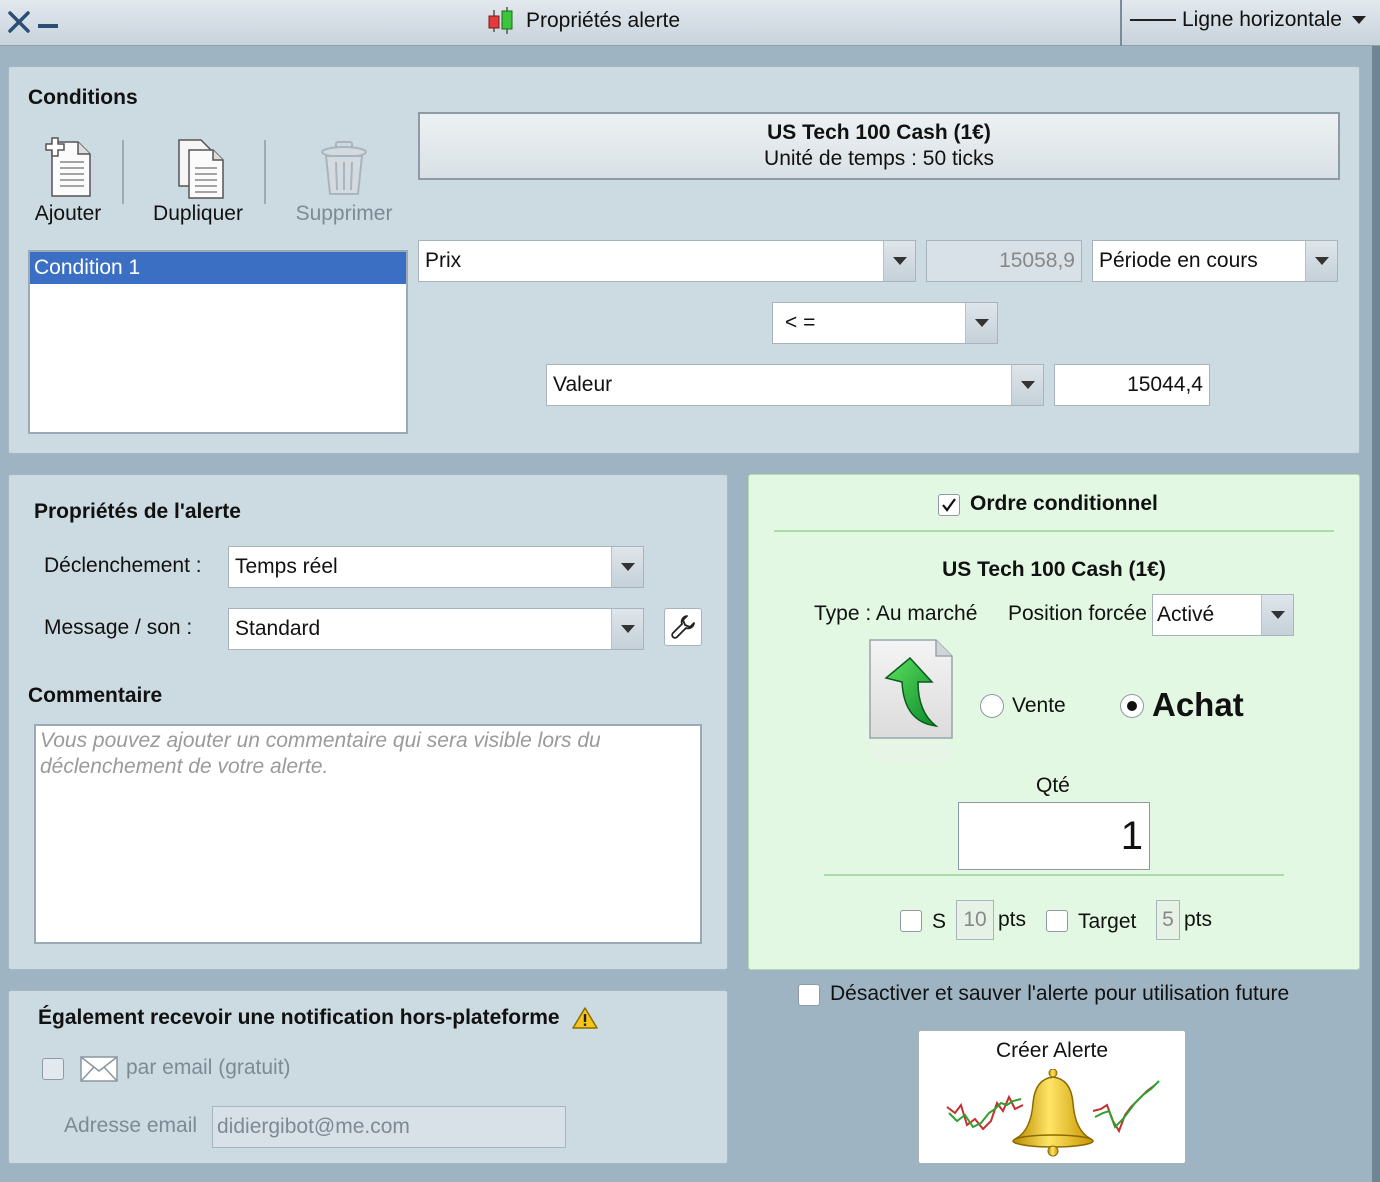 The width and height of the screenshot is (1380, 1182). What do you see at coordinates (885, 323) in the screenshot?
I see `operator-select: < =` at bounding box center [885, 323].